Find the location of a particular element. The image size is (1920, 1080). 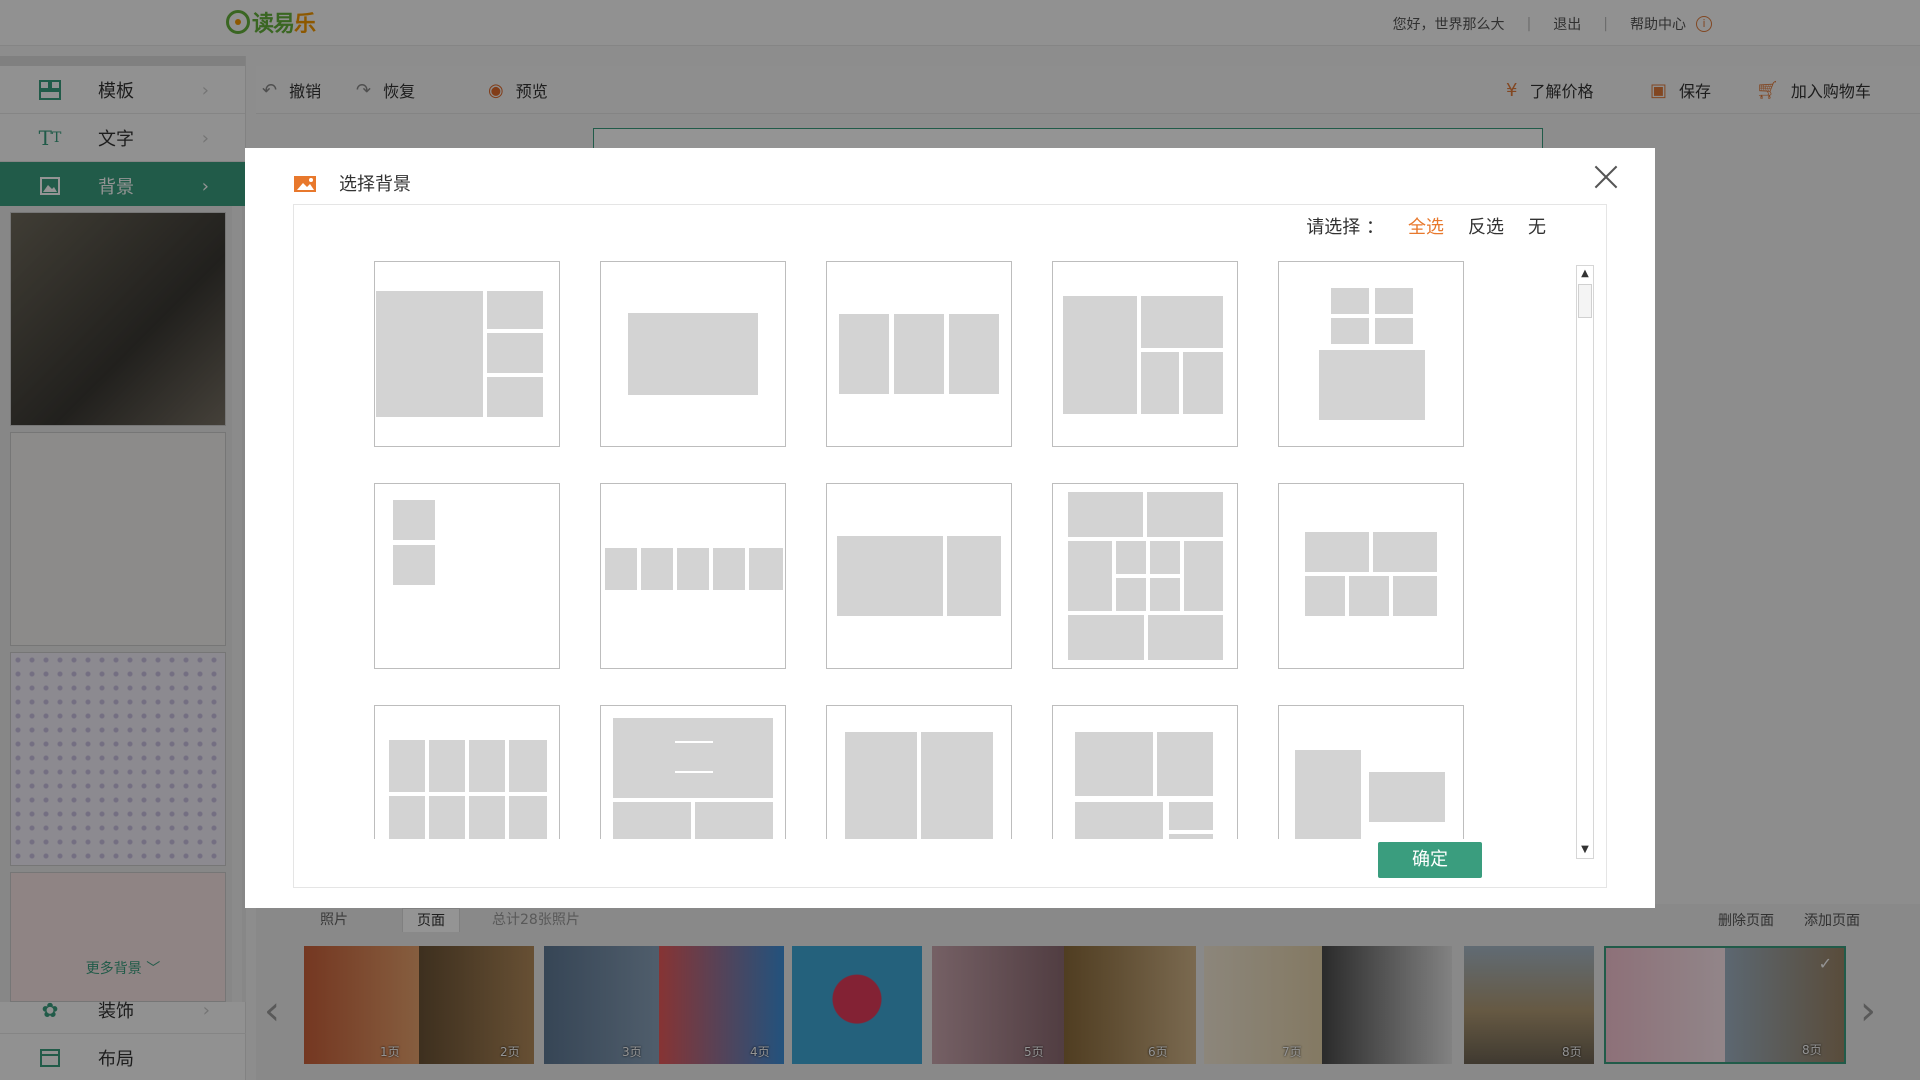

select-none-link: 无 is located at coordinates (1537, 226).